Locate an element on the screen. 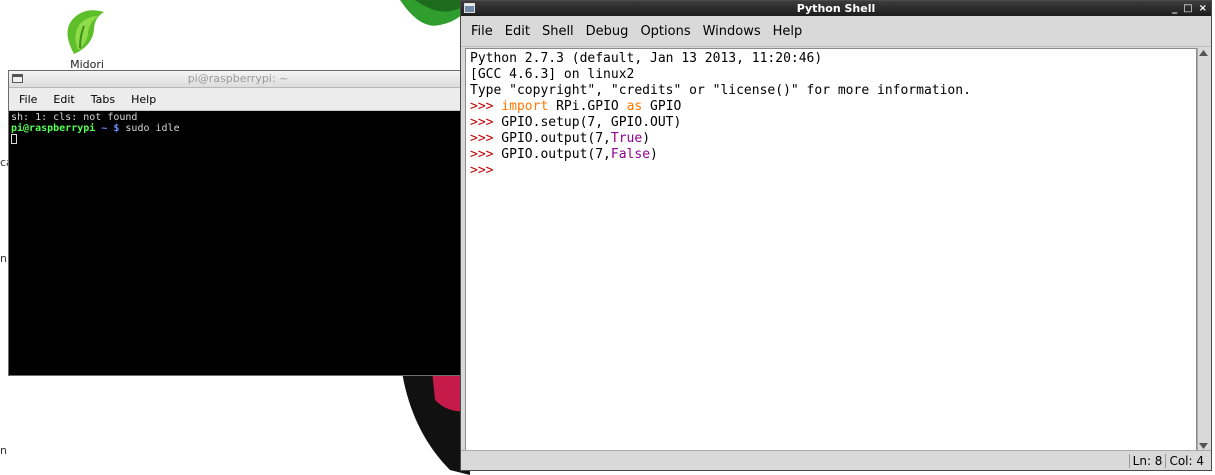  prompt-user: pi@raspberrypi is located at coordinates (53, 128).